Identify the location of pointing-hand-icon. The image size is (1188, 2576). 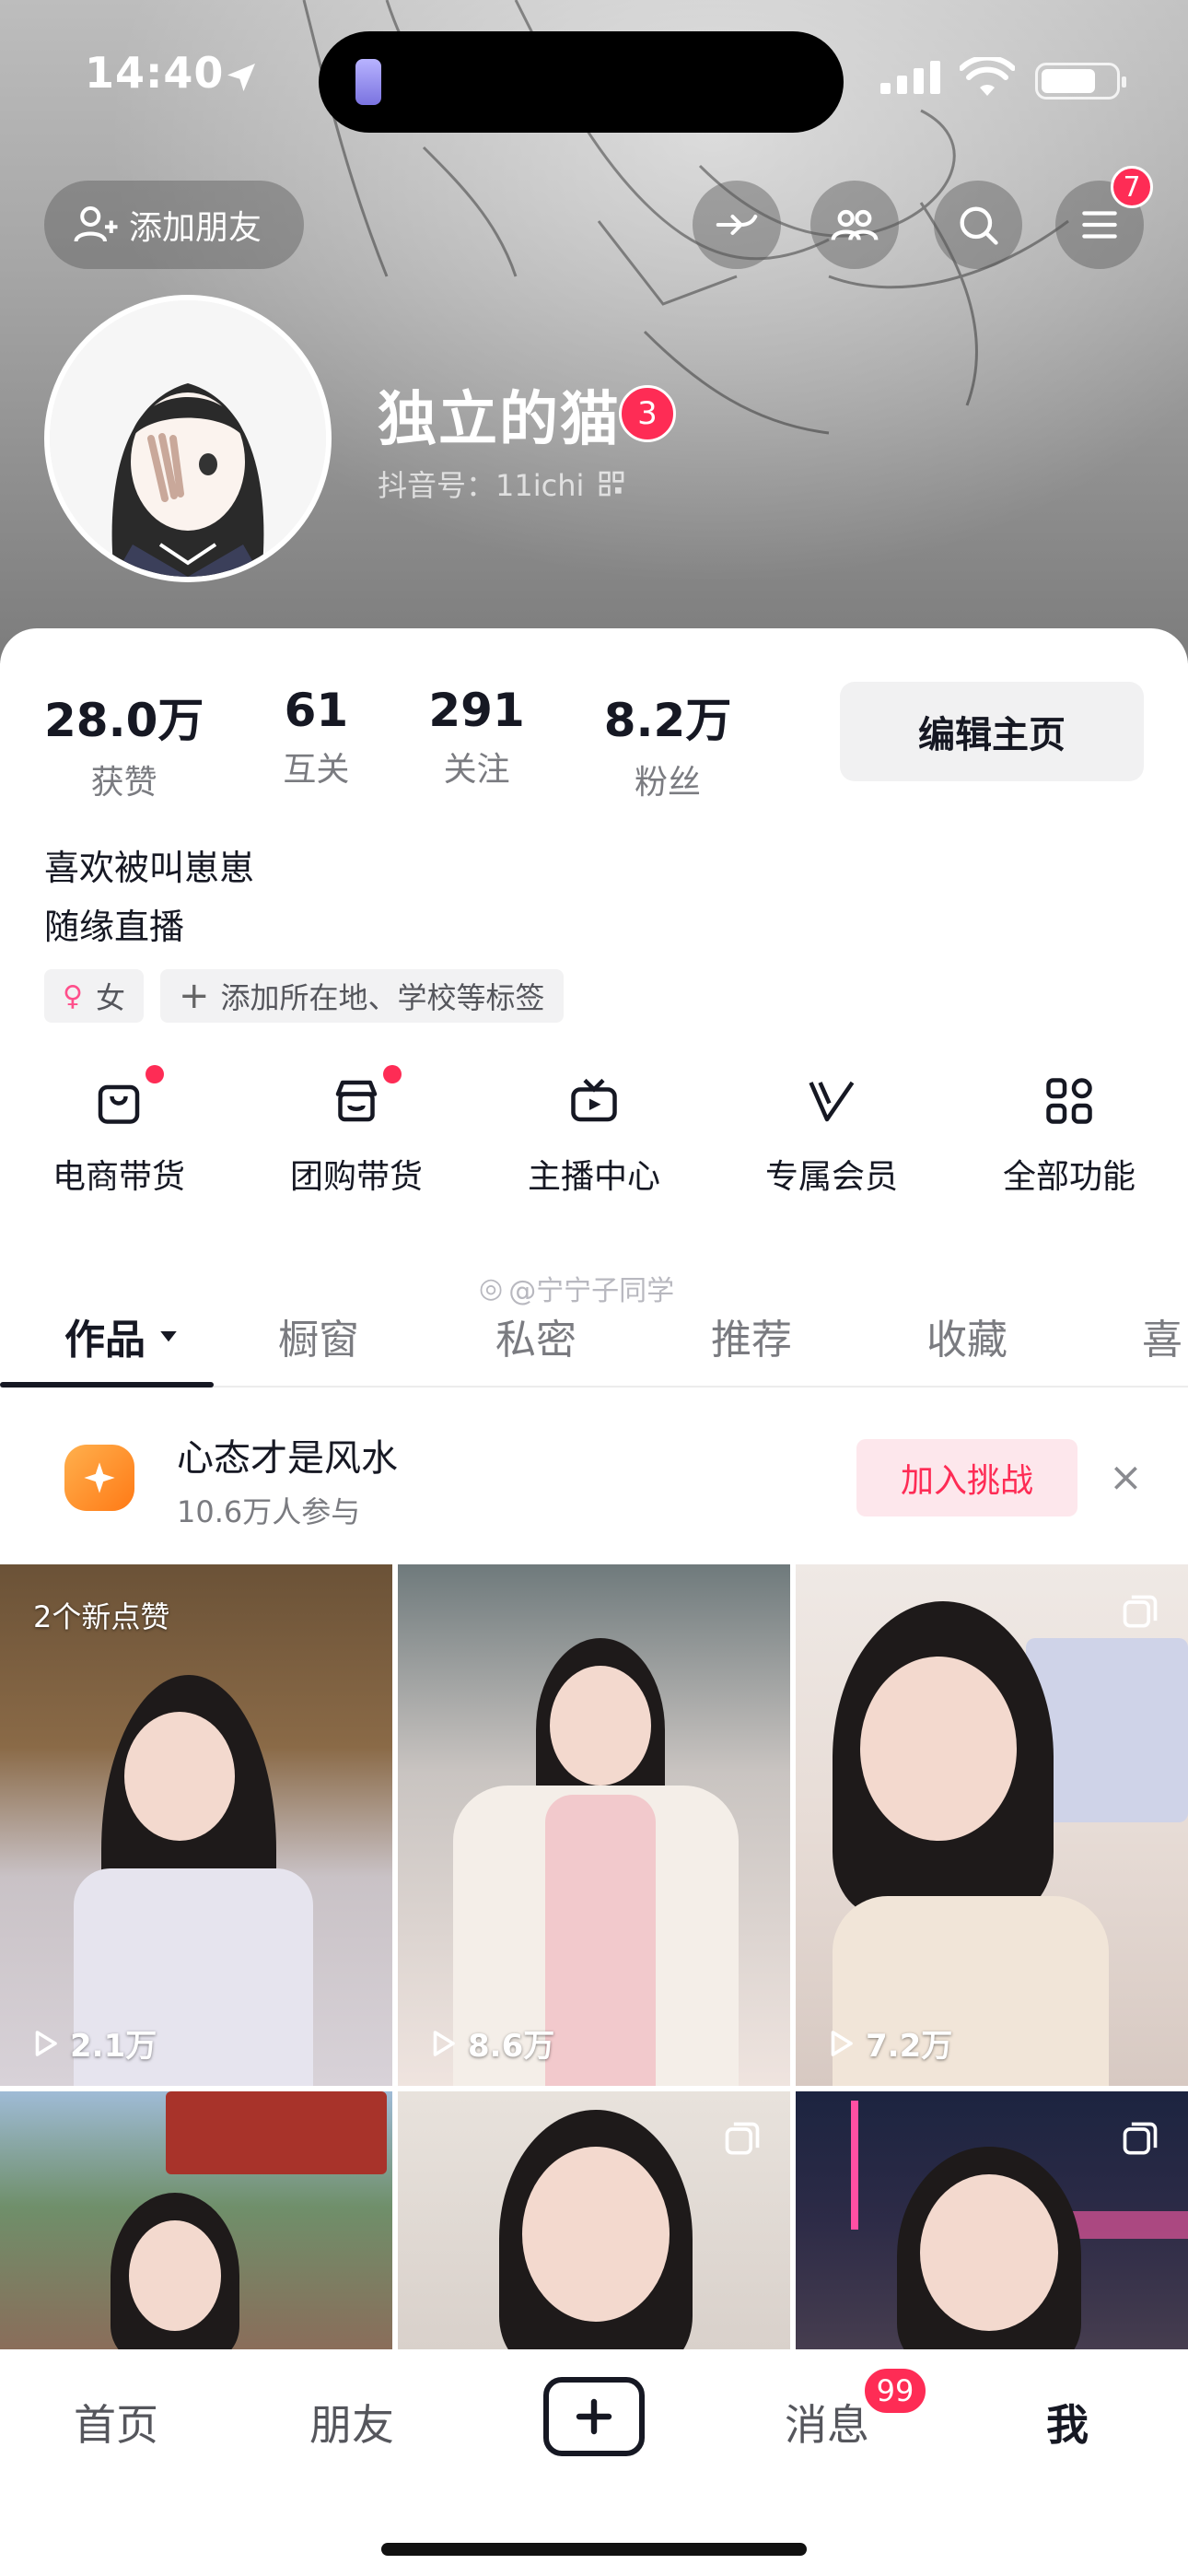
(737, 225).